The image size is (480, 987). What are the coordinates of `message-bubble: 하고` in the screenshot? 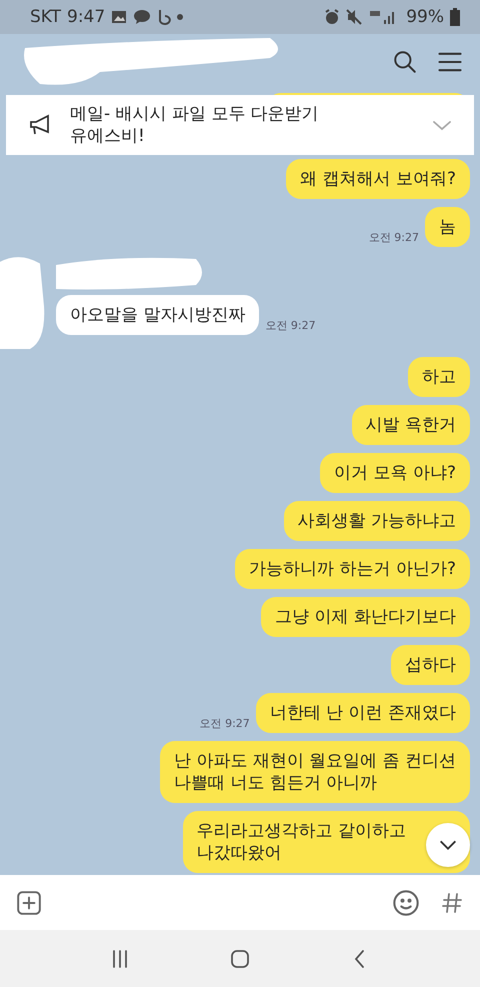 It's located at (439, 377).